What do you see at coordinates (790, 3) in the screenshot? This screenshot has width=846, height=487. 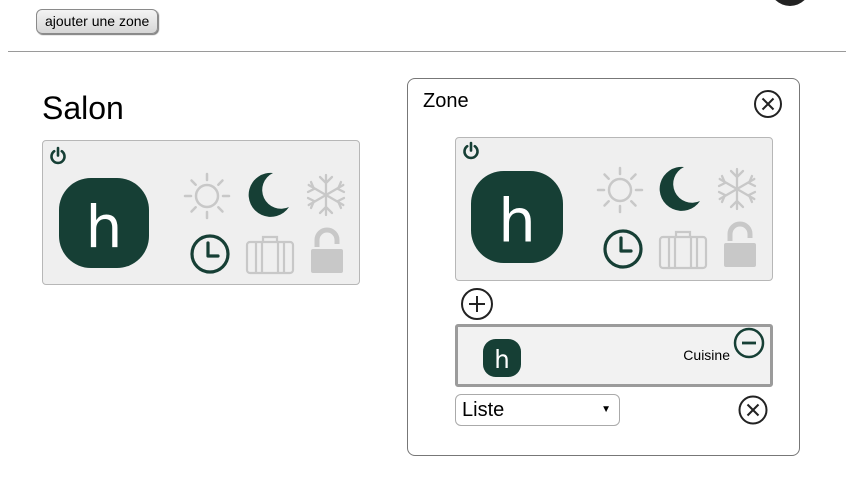 I see `avatar` at bounding box center [790, 3].